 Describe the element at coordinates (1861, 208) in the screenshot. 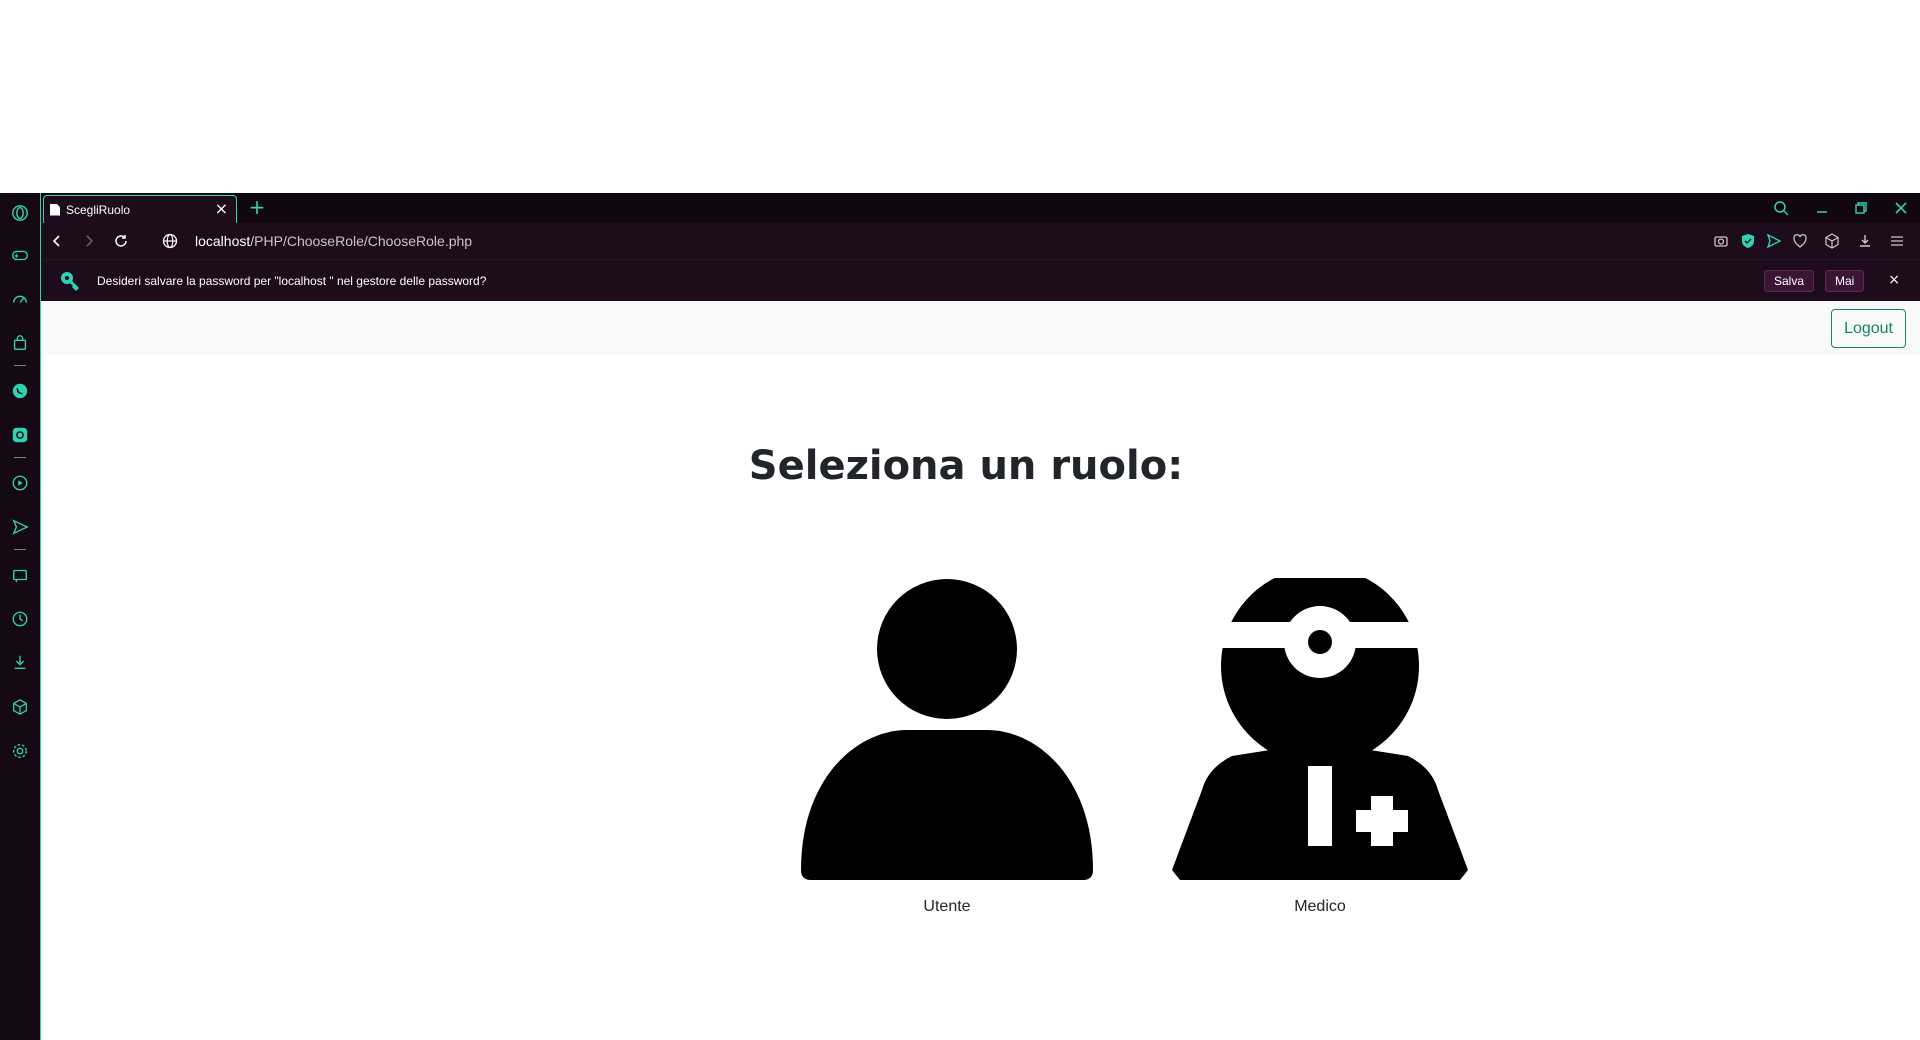

I see `restore-icon` at that location.